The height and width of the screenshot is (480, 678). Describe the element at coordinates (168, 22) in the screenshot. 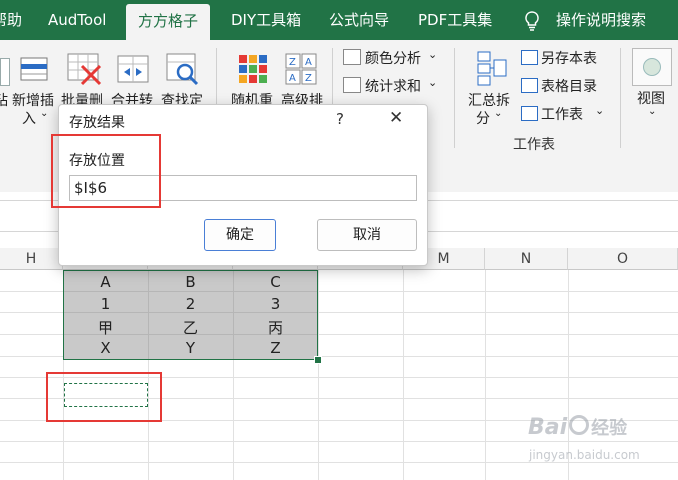

I see `tab-fangfang: 方方格子` at that location.